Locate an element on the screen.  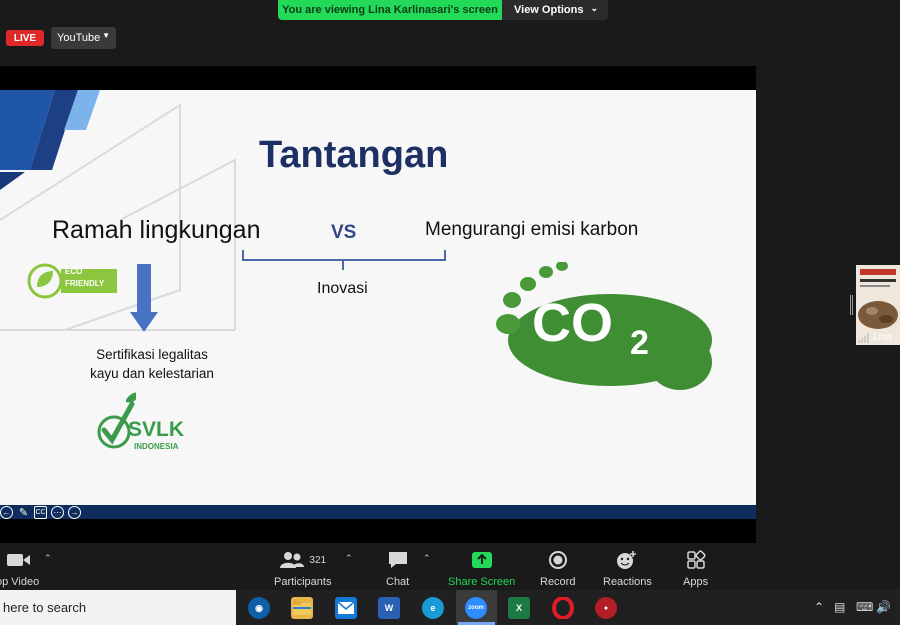
record-button: Record is located at coordinates (557, 568).